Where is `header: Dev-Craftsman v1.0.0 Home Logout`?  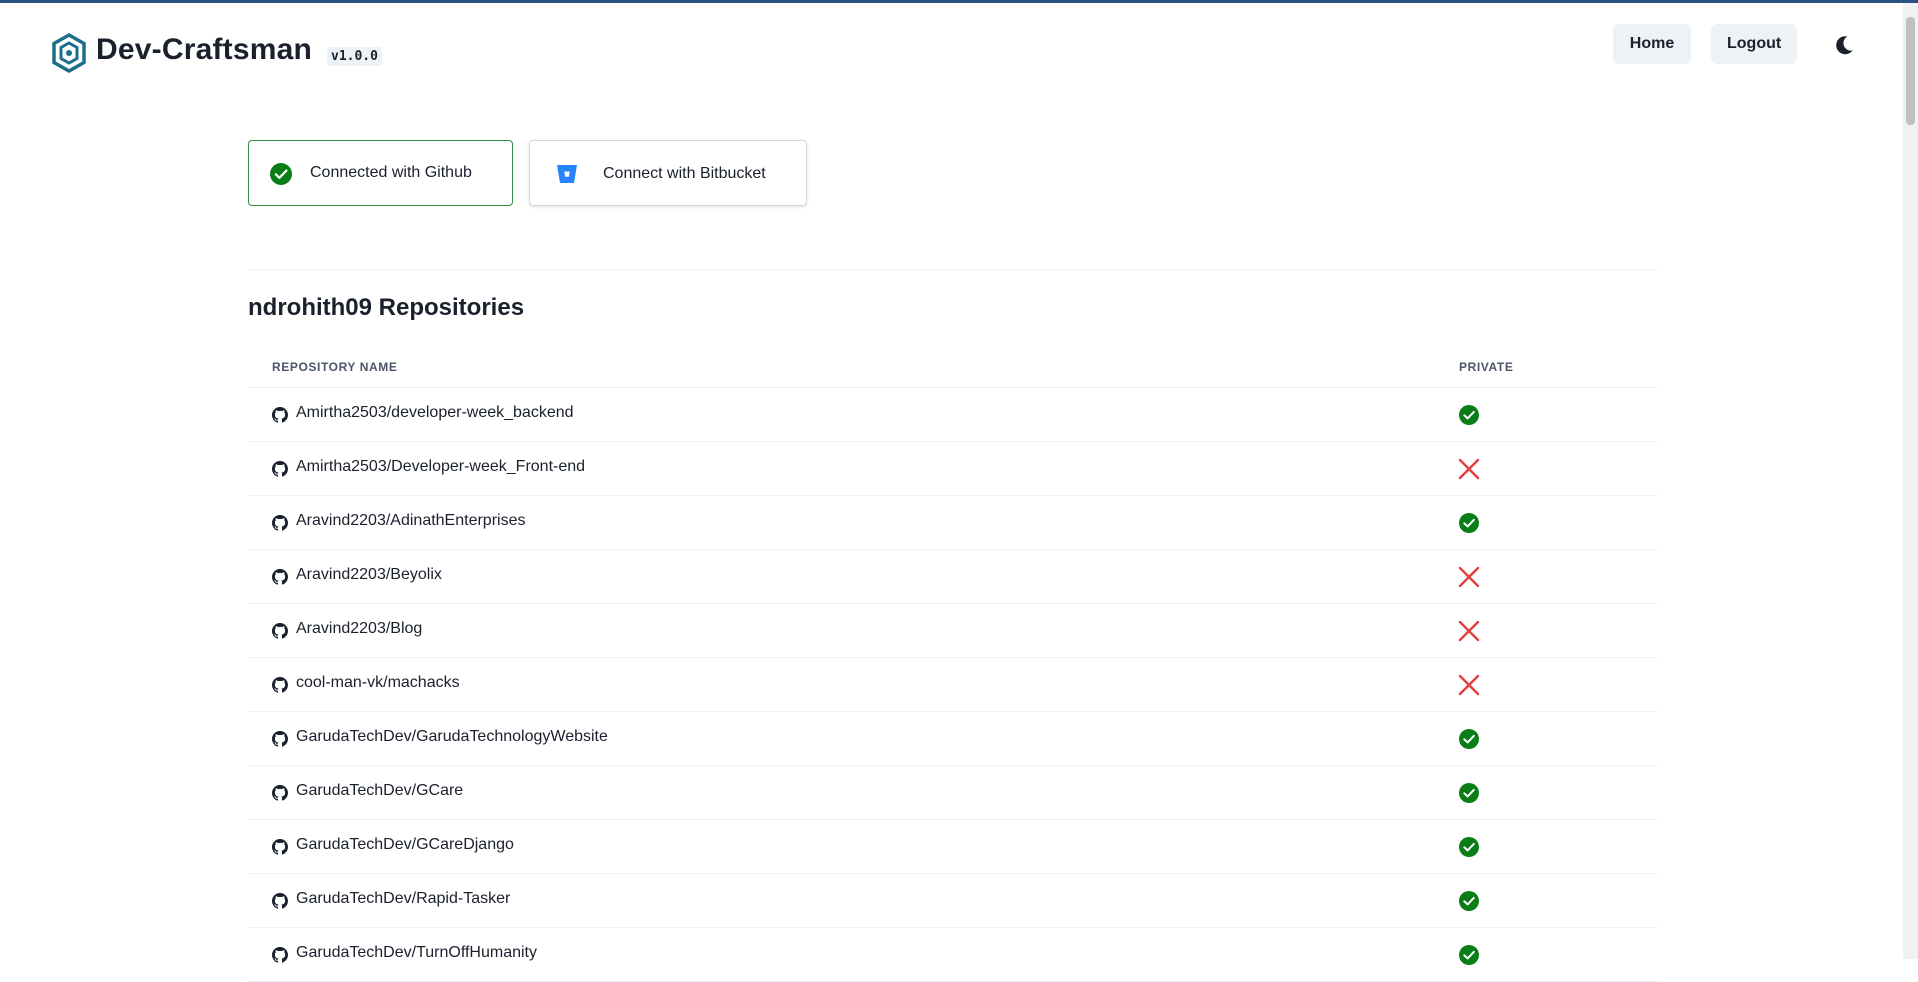
header: Dev-Craftsman v1.0.0 Home Logout is located at coordinates (951, 51).